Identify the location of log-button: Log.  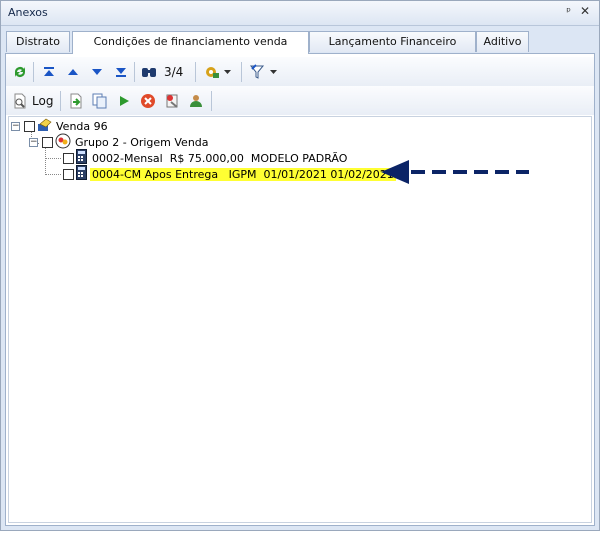
(42, 101).